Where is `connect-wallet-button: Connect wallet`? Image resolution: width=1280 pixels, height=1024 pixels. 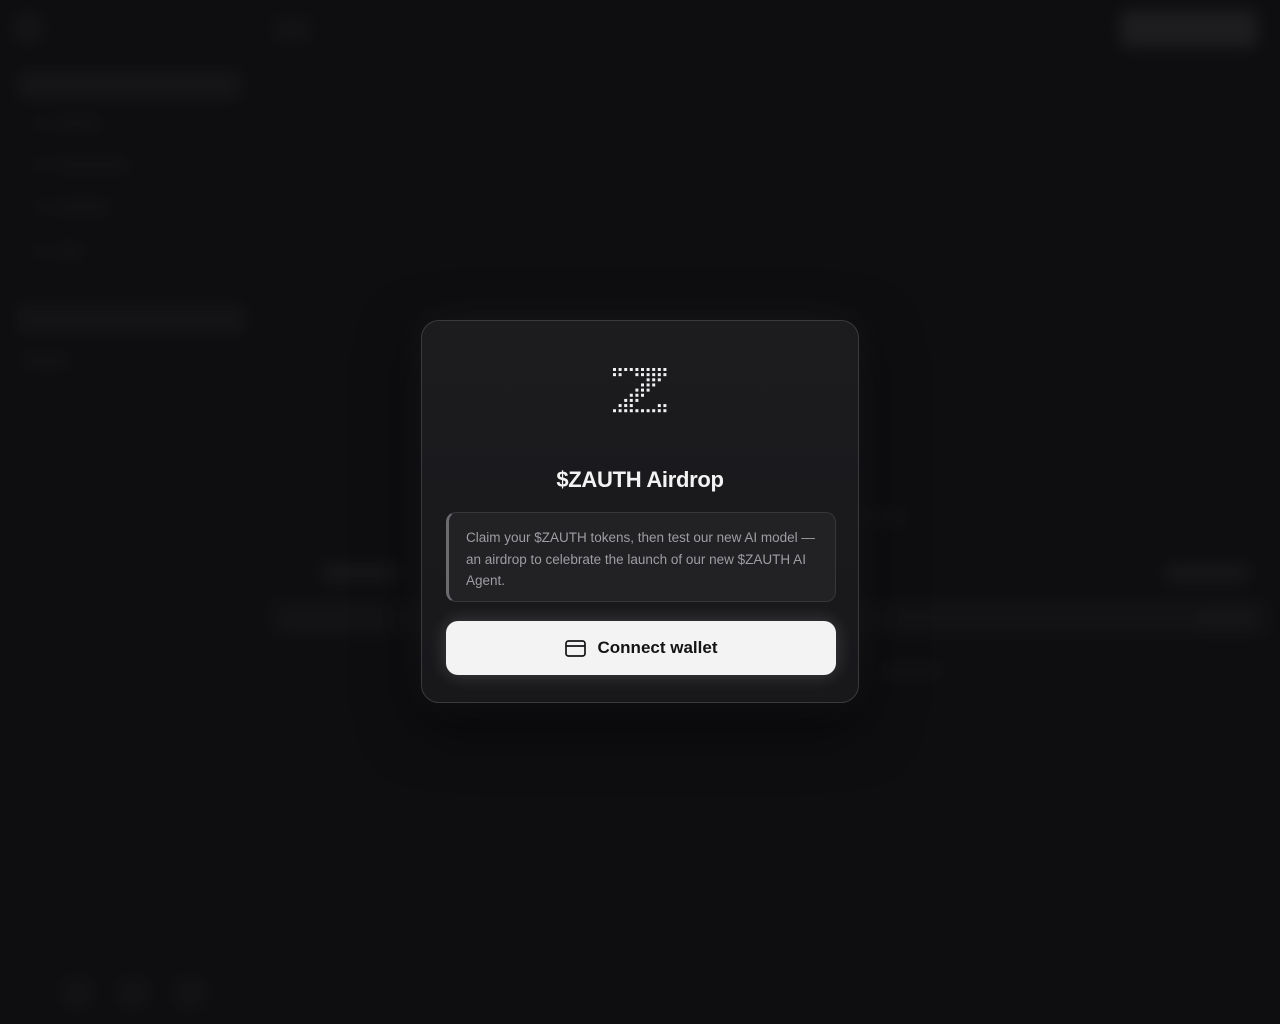
connect-wallet-button: Connect wallet is located at coordinates (641, 648).